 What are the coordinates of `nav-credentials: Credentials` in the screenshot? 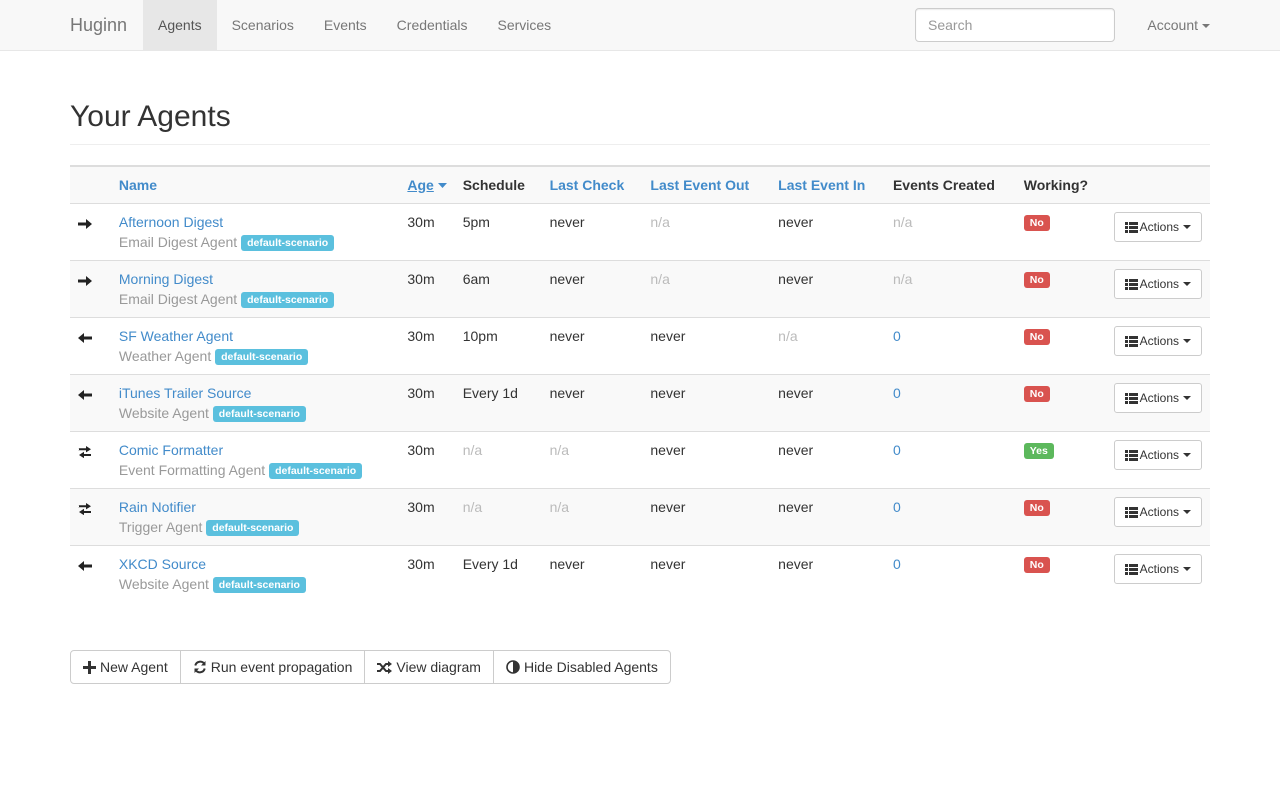 It's located at (432, 25).